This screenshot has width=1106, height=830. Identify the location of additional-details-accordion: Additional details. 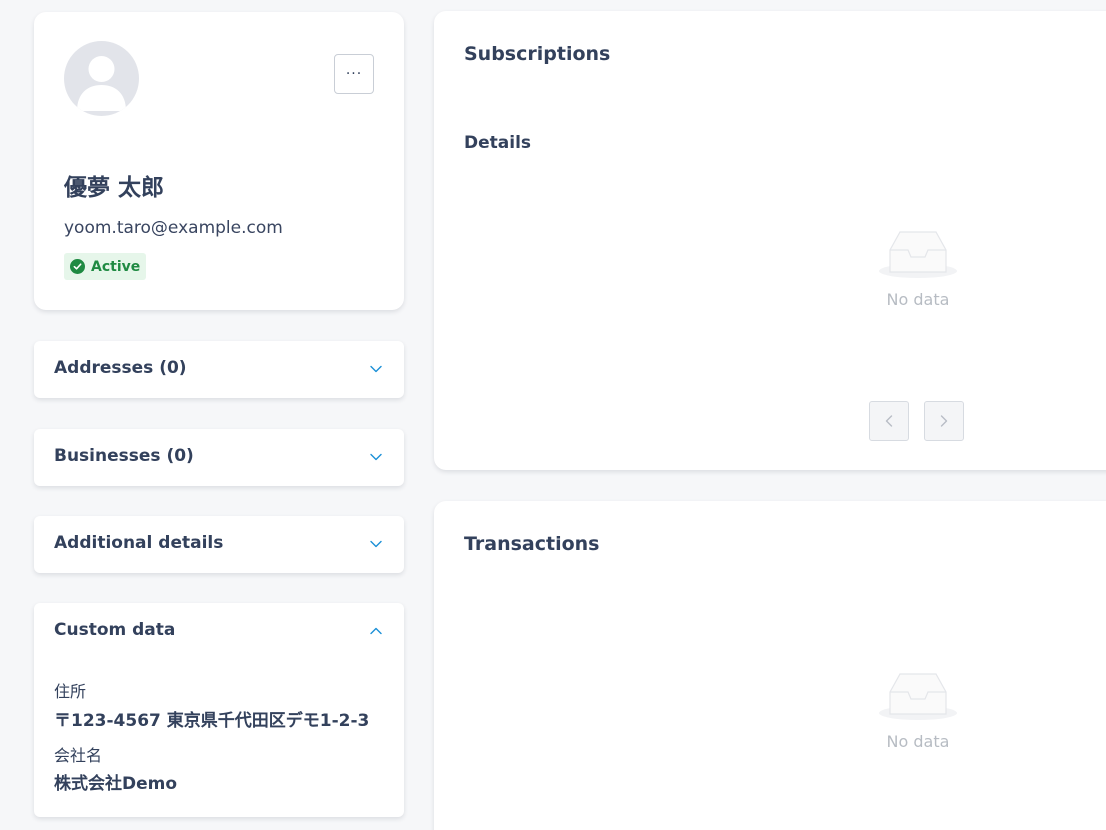
(219, 544).